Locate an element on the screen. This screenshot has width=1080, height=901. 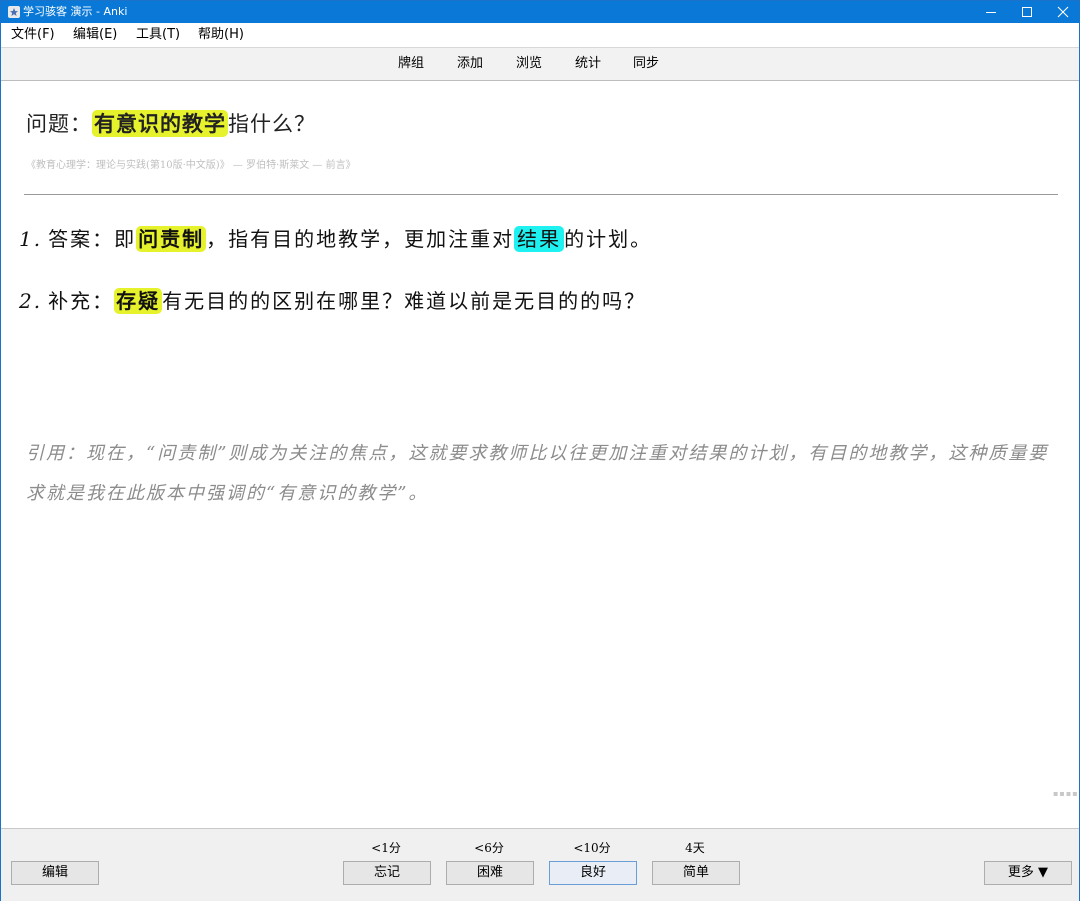
good-button: 良好 is located at coordinates (593, 873).